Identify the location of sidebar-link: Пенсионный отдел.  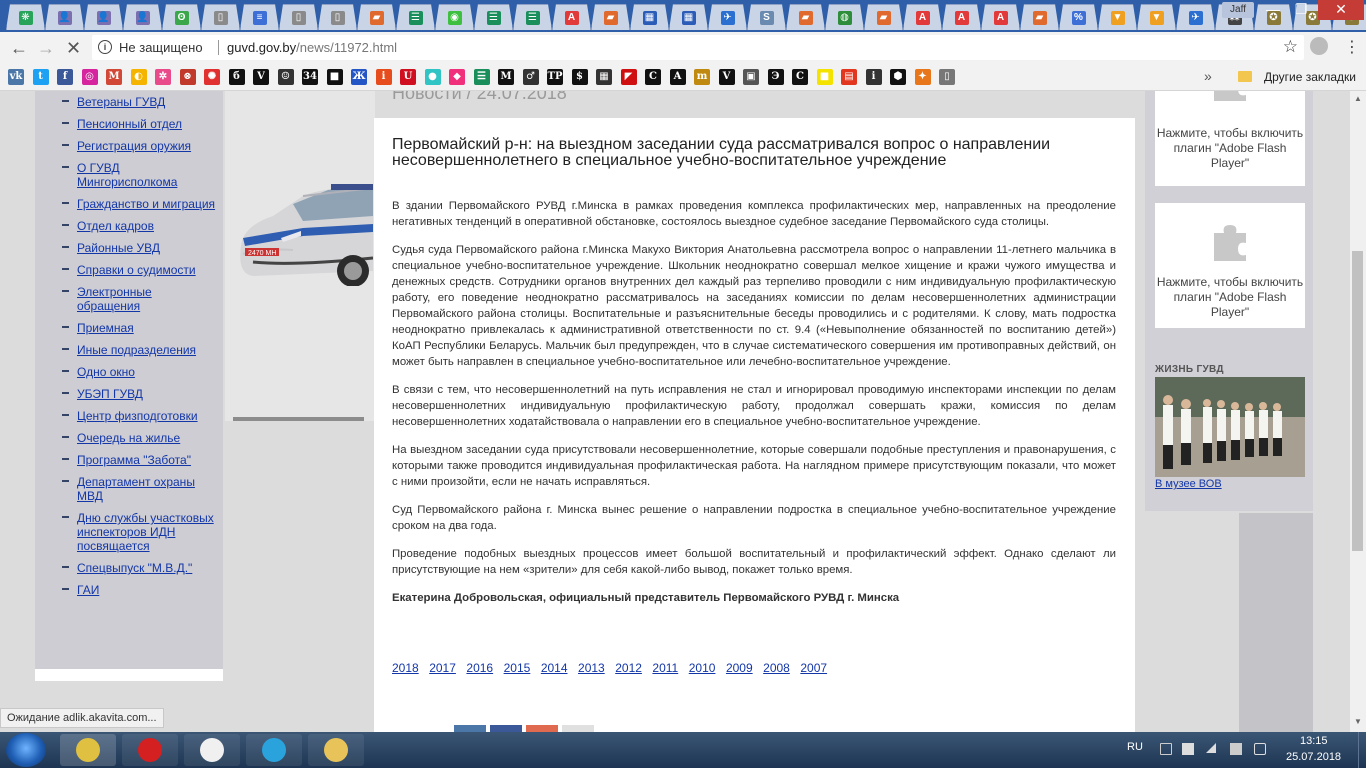
(129, 124).